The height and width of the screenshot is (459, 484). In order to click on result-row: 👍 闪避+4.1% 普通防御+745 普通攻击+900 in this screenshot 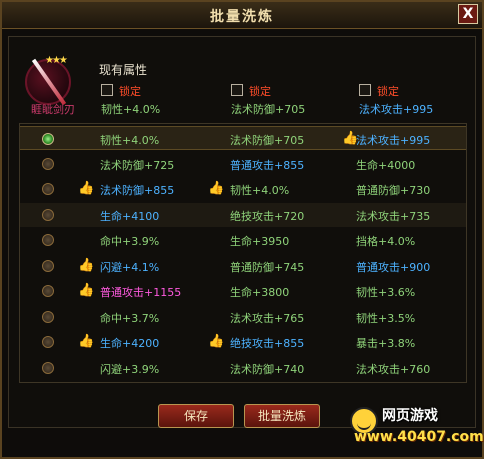, I will do `click(243, 266)`.